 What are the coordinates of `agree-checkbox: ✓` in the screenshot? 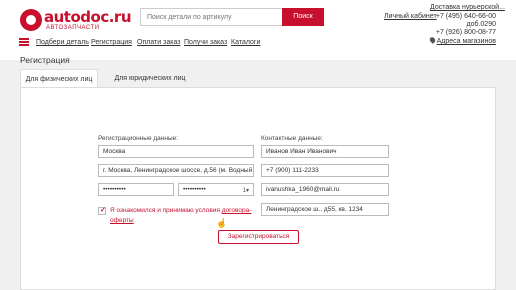 It's located at (102, 211).